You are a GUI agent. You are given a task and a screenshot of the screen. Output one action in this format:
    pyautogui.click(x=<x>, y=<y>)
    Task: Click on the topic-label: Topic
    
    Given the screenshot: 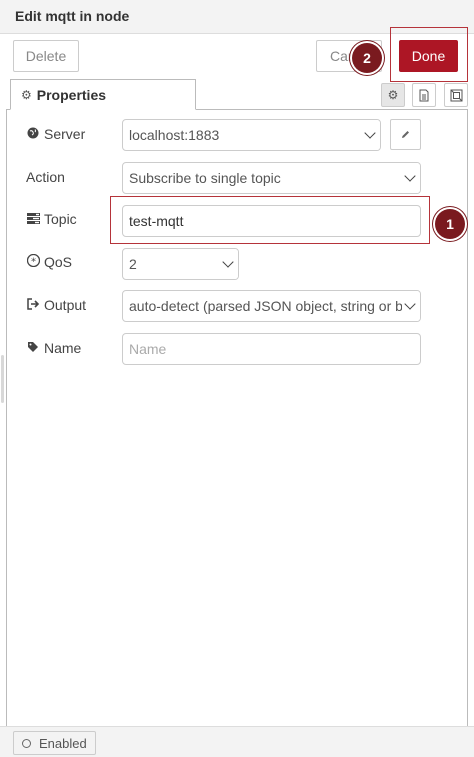 What is the action you would take?
    pyautogui.click(x=51, y=219)
    